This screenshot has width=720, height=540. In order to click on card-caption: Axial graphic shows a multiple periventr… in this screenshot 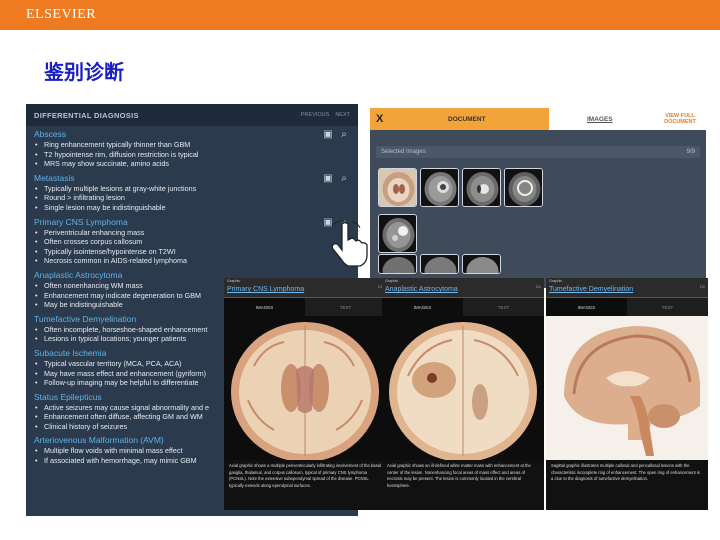, I will do `click(305, 475)`.